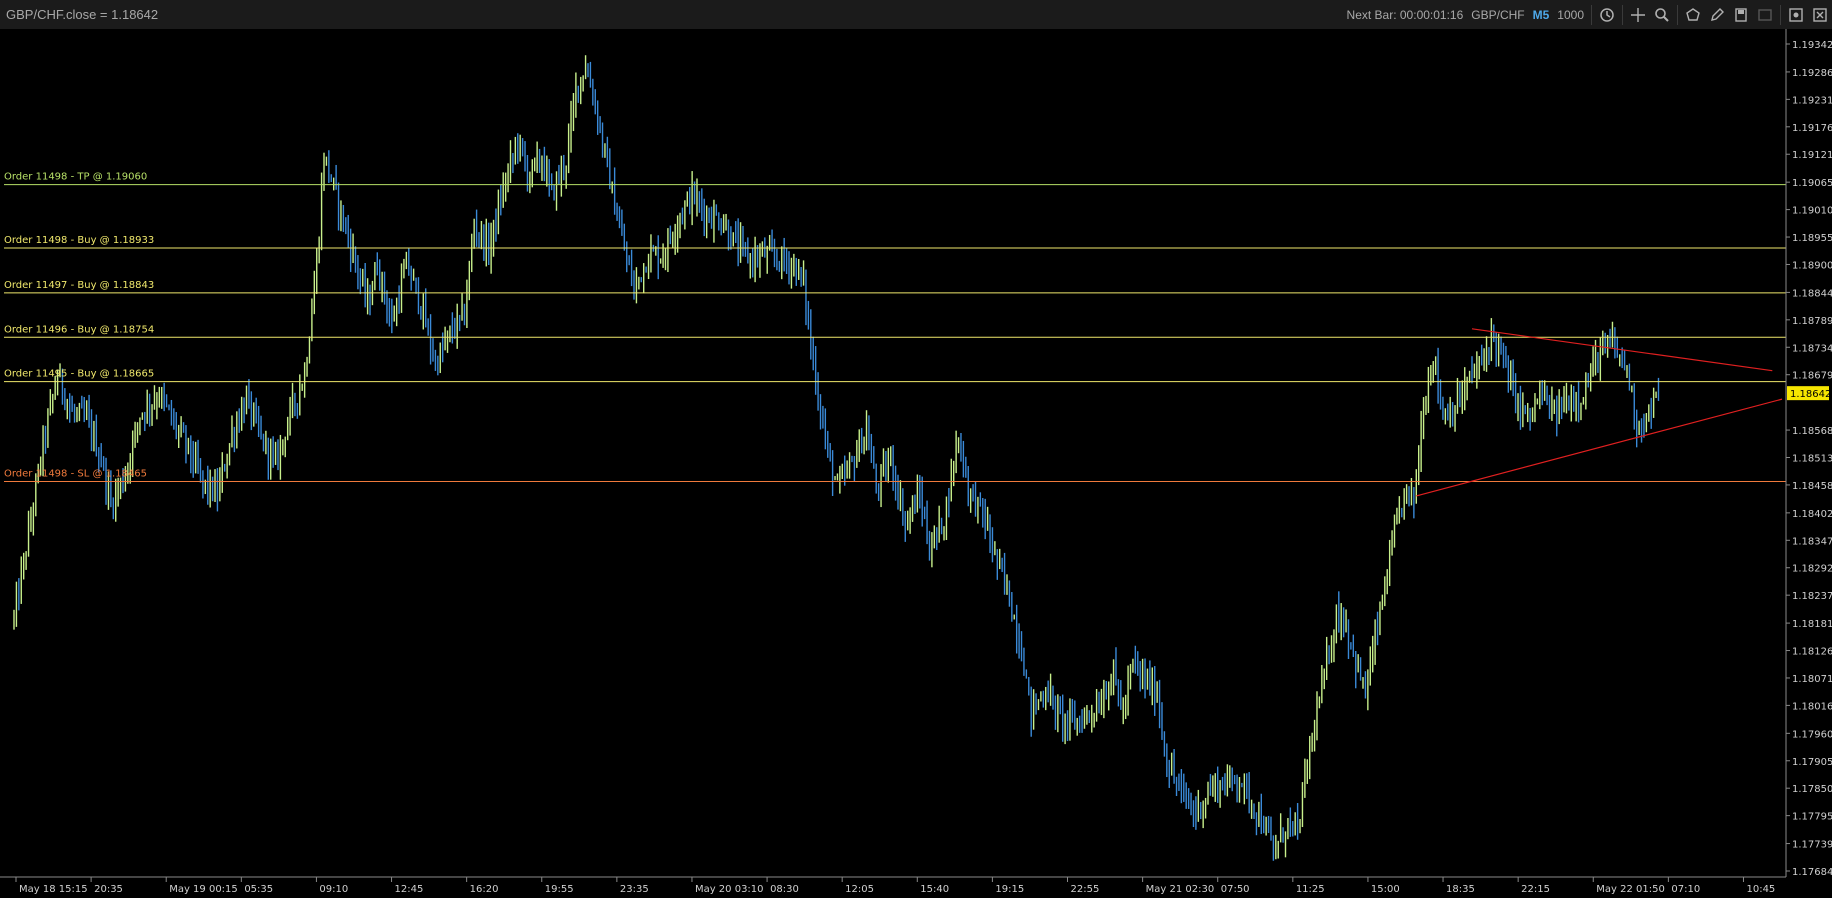  I want to click on time-tick-label: May 22 01:50, so click(1630, 889).